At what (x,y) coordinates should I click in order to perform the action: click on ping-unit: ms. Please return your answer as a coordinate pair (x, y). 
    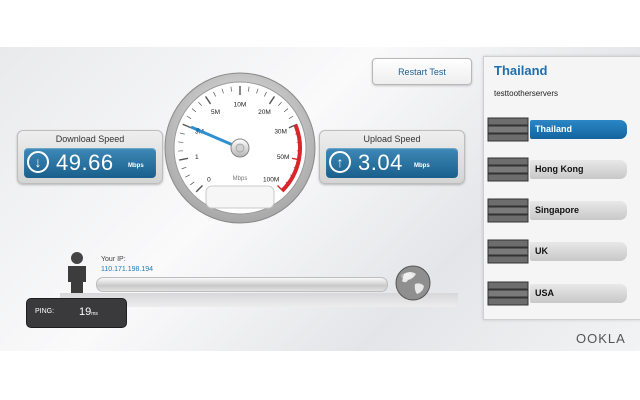
    Looking at the image, I should click on (94, 314).